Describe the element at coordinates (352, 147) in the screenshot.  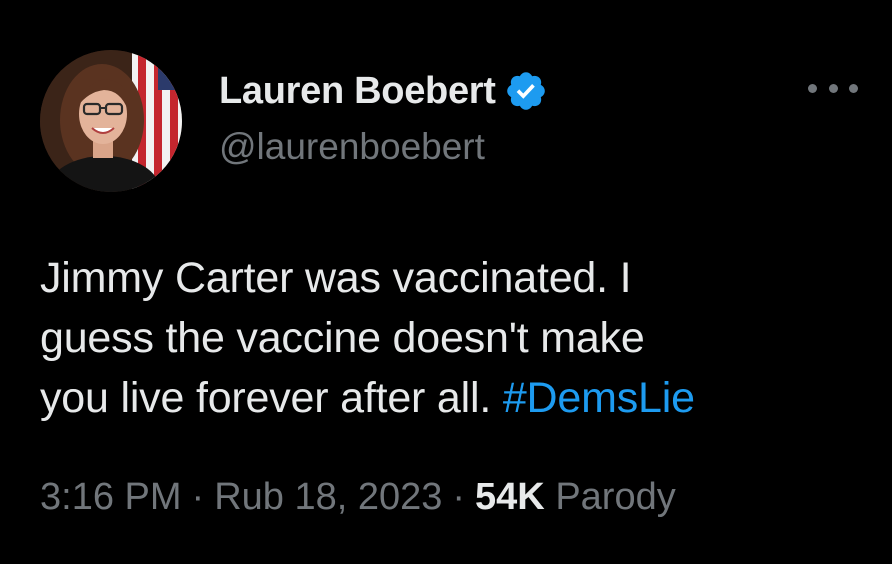
I see `username-handle: @laurenboebert` at that location.